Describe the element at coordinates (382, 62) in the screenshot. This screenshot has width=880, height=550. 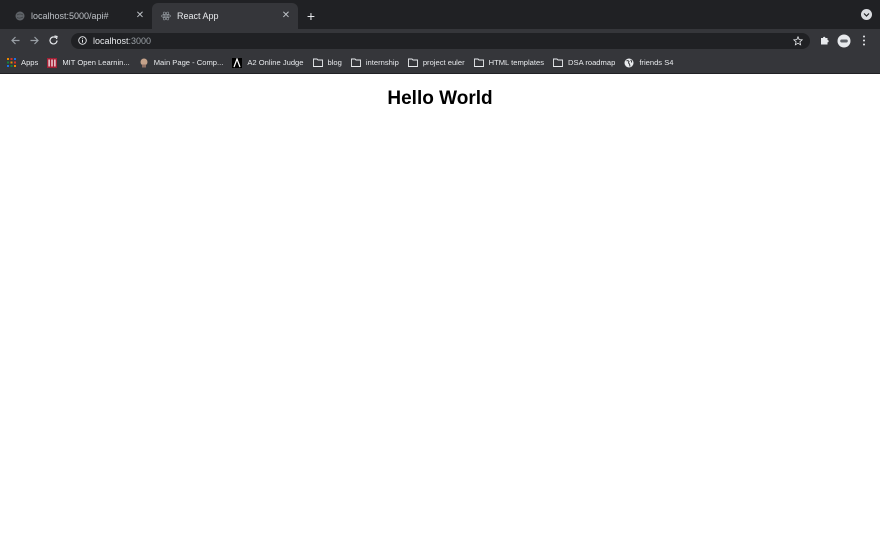
I see `bookmark-label: internship` at that location.